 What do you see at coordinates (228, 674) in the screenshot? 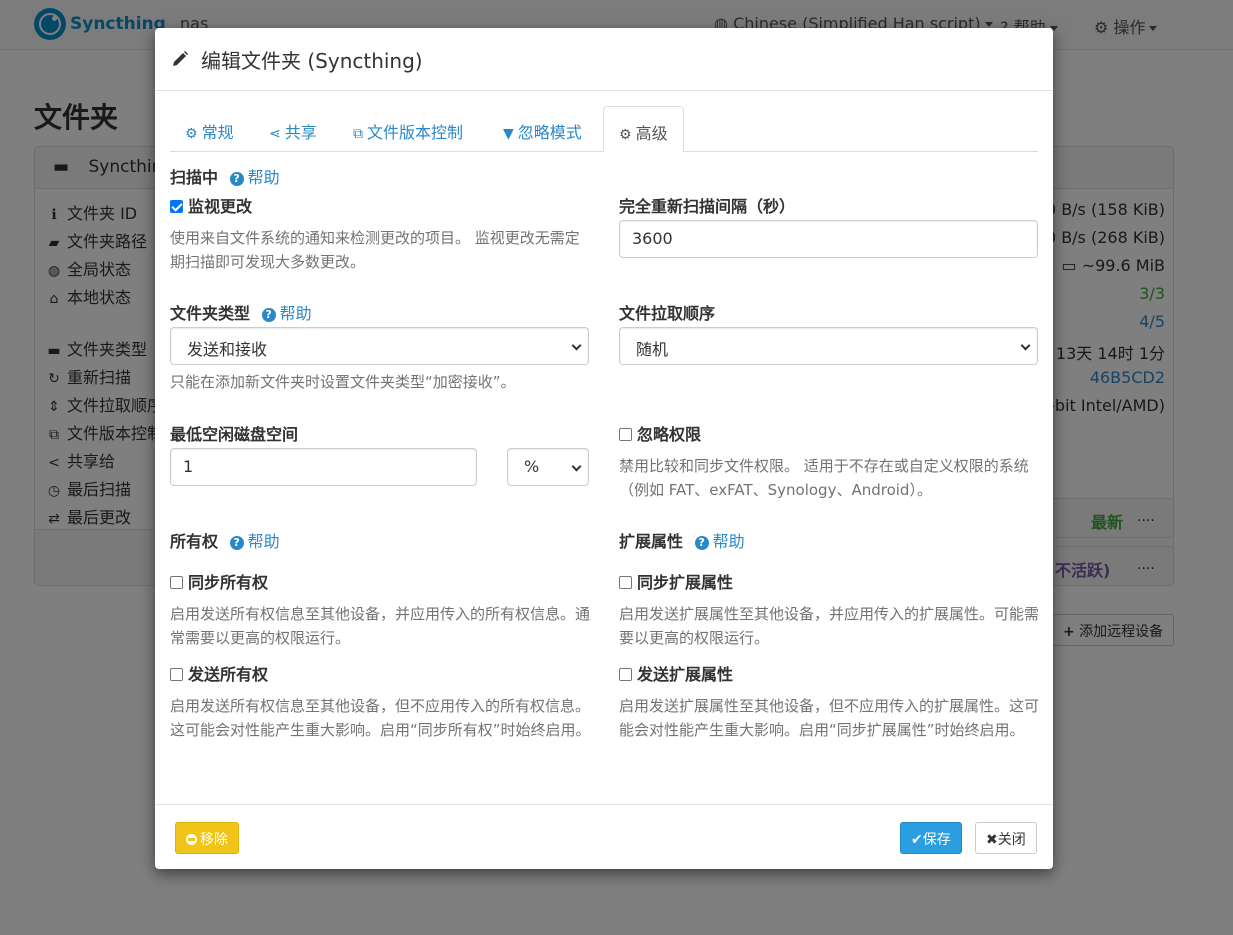
I see `send-ownership-label: 发送所有权` at bounding box center [228, 674].